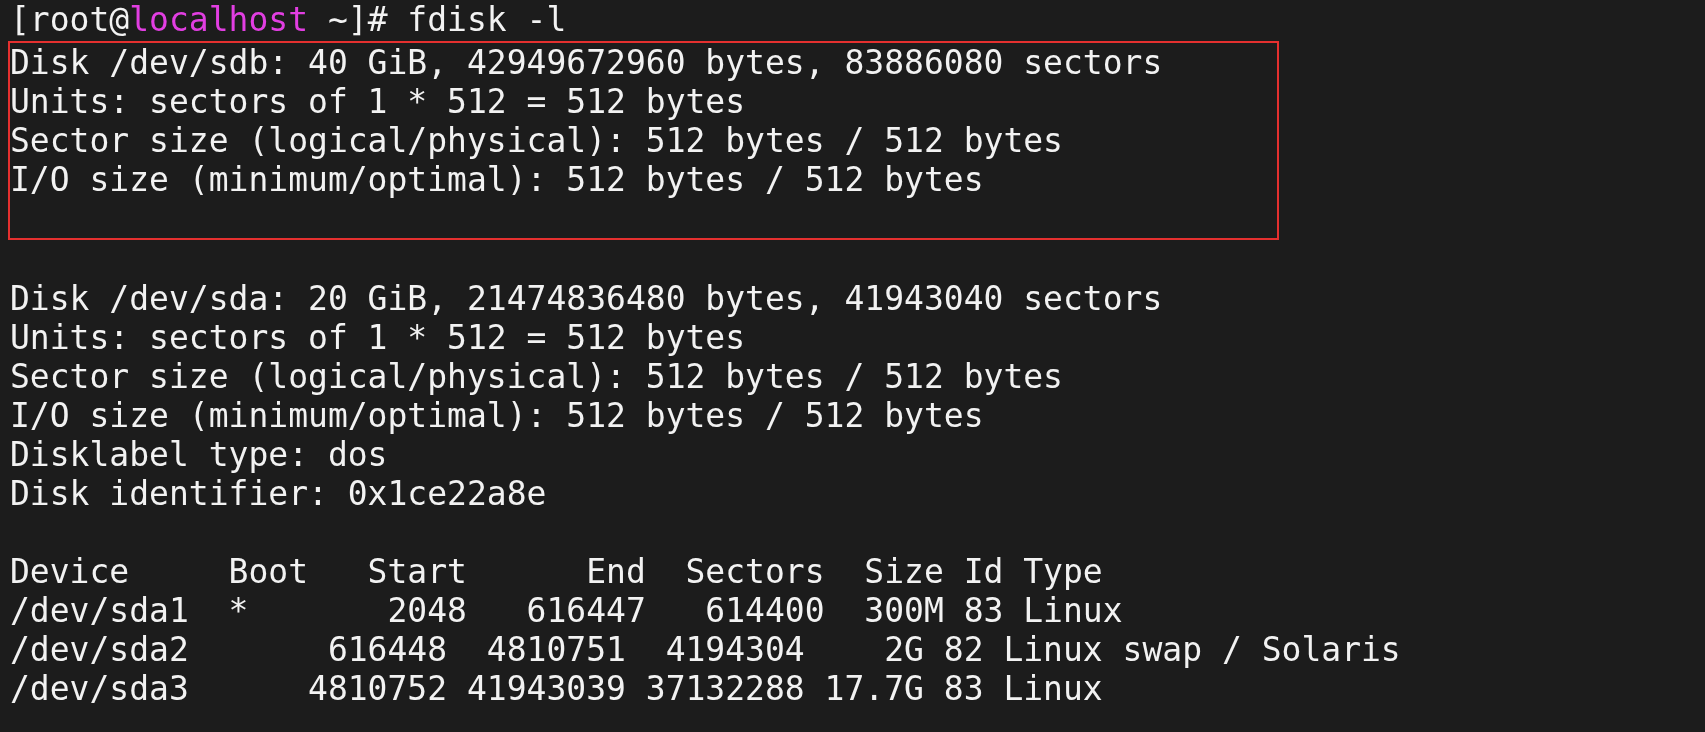 This screenshot has height=732, width=1705. What do you see at coordinates (566, 610) in the screenshot?
I see `output-line: /dev/sda1 * 2048 616447 614400 300M 83 Linux` at bounding box center [566, 610].